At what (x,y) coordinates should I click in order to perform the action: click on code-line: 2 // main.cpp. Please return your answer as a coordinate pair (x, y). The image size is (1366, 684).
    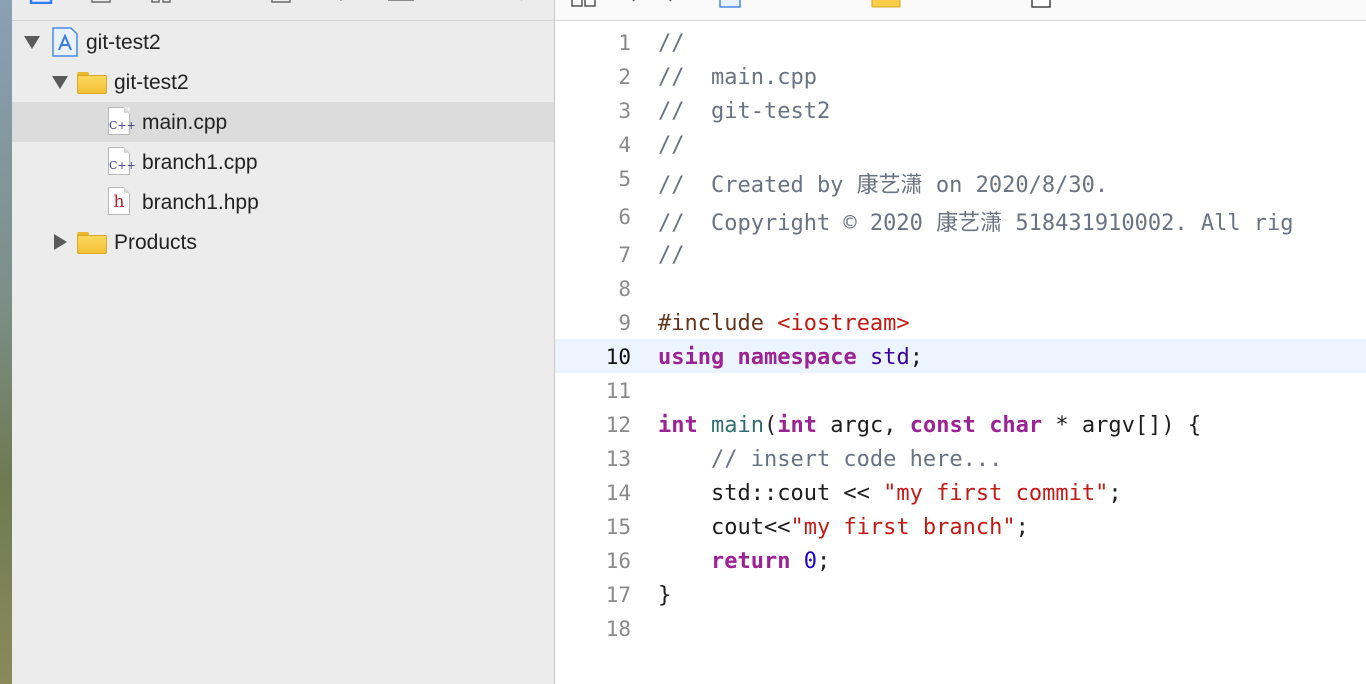
    Looking at the image, I should click on (960, 76).